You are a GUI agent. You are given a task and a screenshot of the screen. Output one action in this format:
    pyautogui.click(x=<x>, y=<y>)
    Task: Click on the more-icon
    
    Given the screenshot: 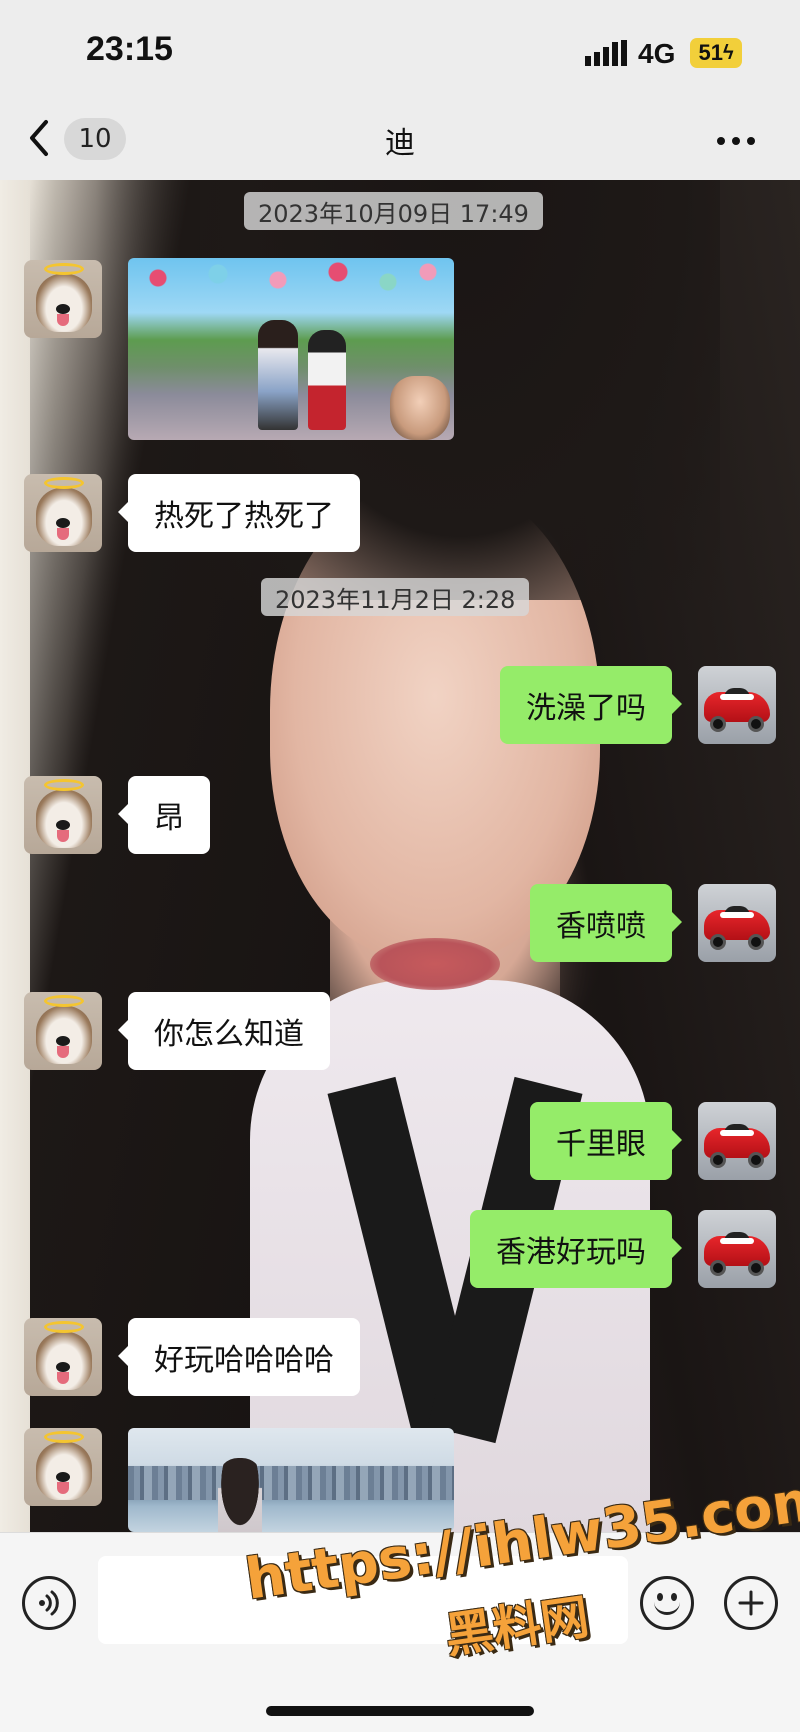 What is the action you would take?
    pyautogui.click(x=736, y=141)
    